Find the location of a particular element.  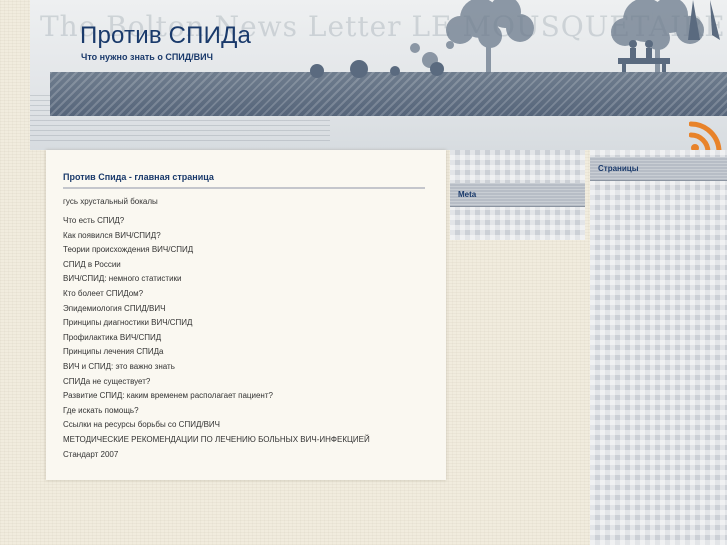

pages-widget-title: Страницы is located at coordinates (658, 169).